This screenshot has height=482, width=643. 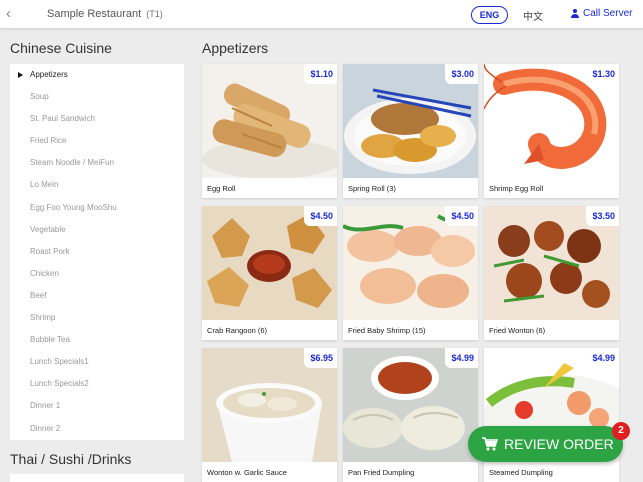 I want to click on review-order-button: REVIEW ORDER, so click(x=545, y=444).